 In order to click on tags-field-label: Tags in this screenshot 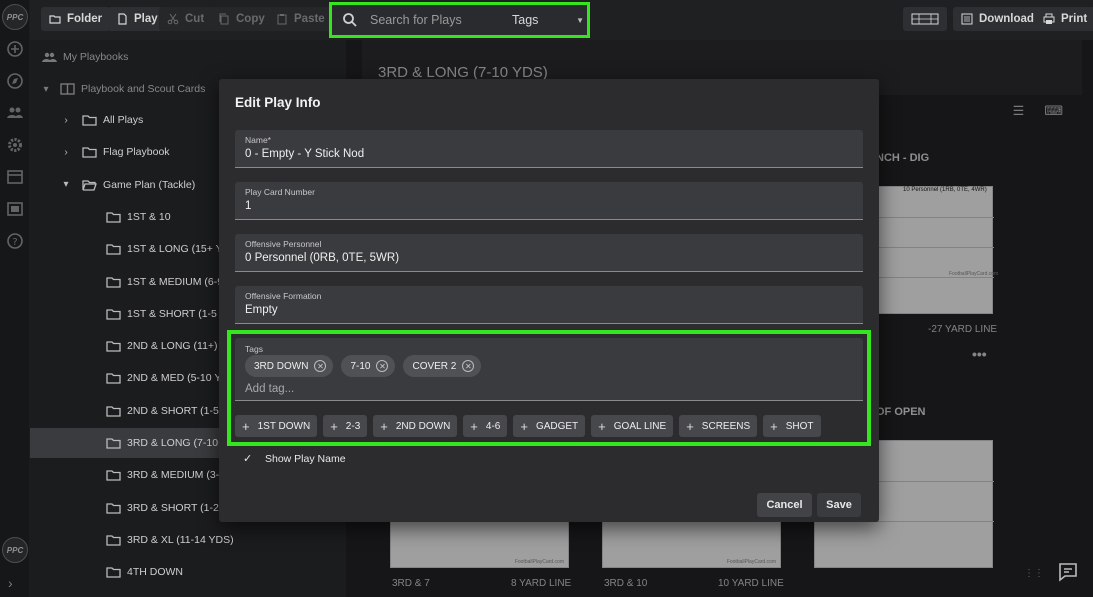, I will do `click(254, 349)`.